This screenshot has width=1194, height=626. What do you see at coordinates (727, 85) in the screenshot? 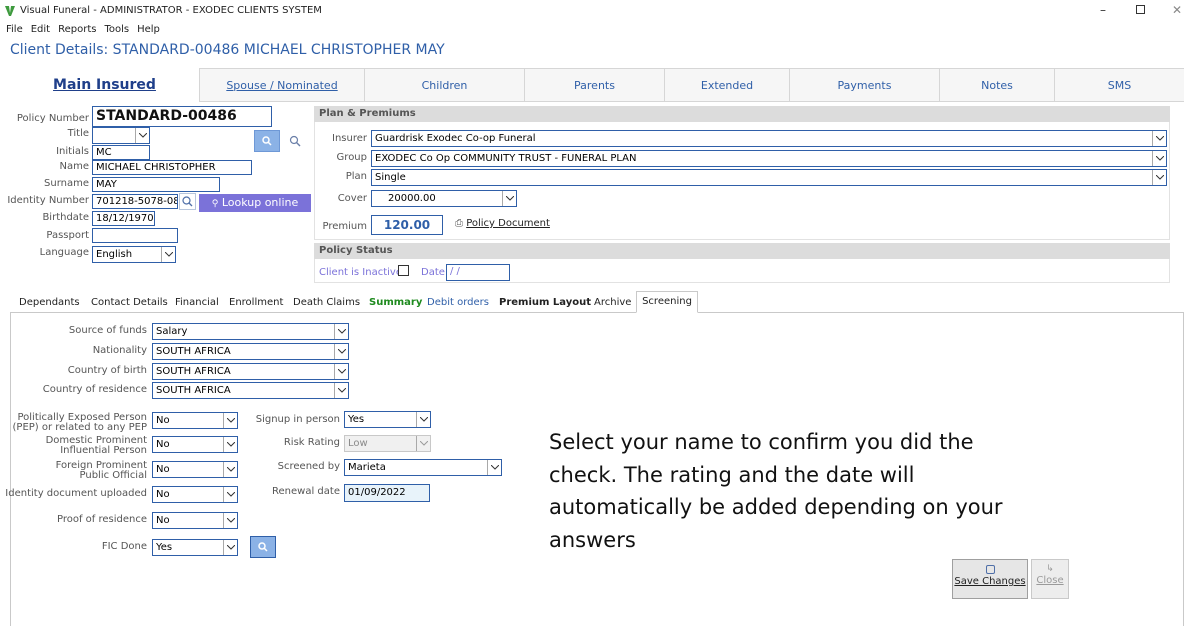
I see `tab-extended: Extended` at bounding box center [727, 85].